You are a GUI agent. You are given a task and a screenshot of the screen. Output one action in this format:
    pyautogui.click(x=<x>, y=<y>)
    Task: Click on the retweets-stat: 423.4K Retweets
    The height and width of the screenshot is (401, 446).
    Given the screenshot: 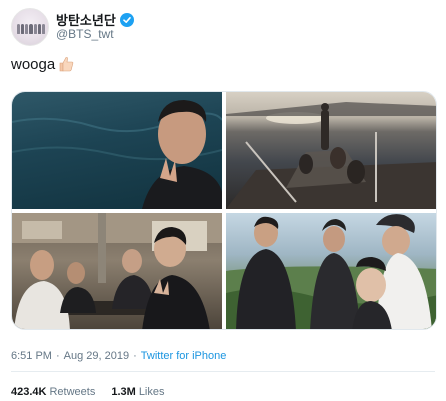 What is the action you would take?
    pyautogui.click(x=53, y=392)
    